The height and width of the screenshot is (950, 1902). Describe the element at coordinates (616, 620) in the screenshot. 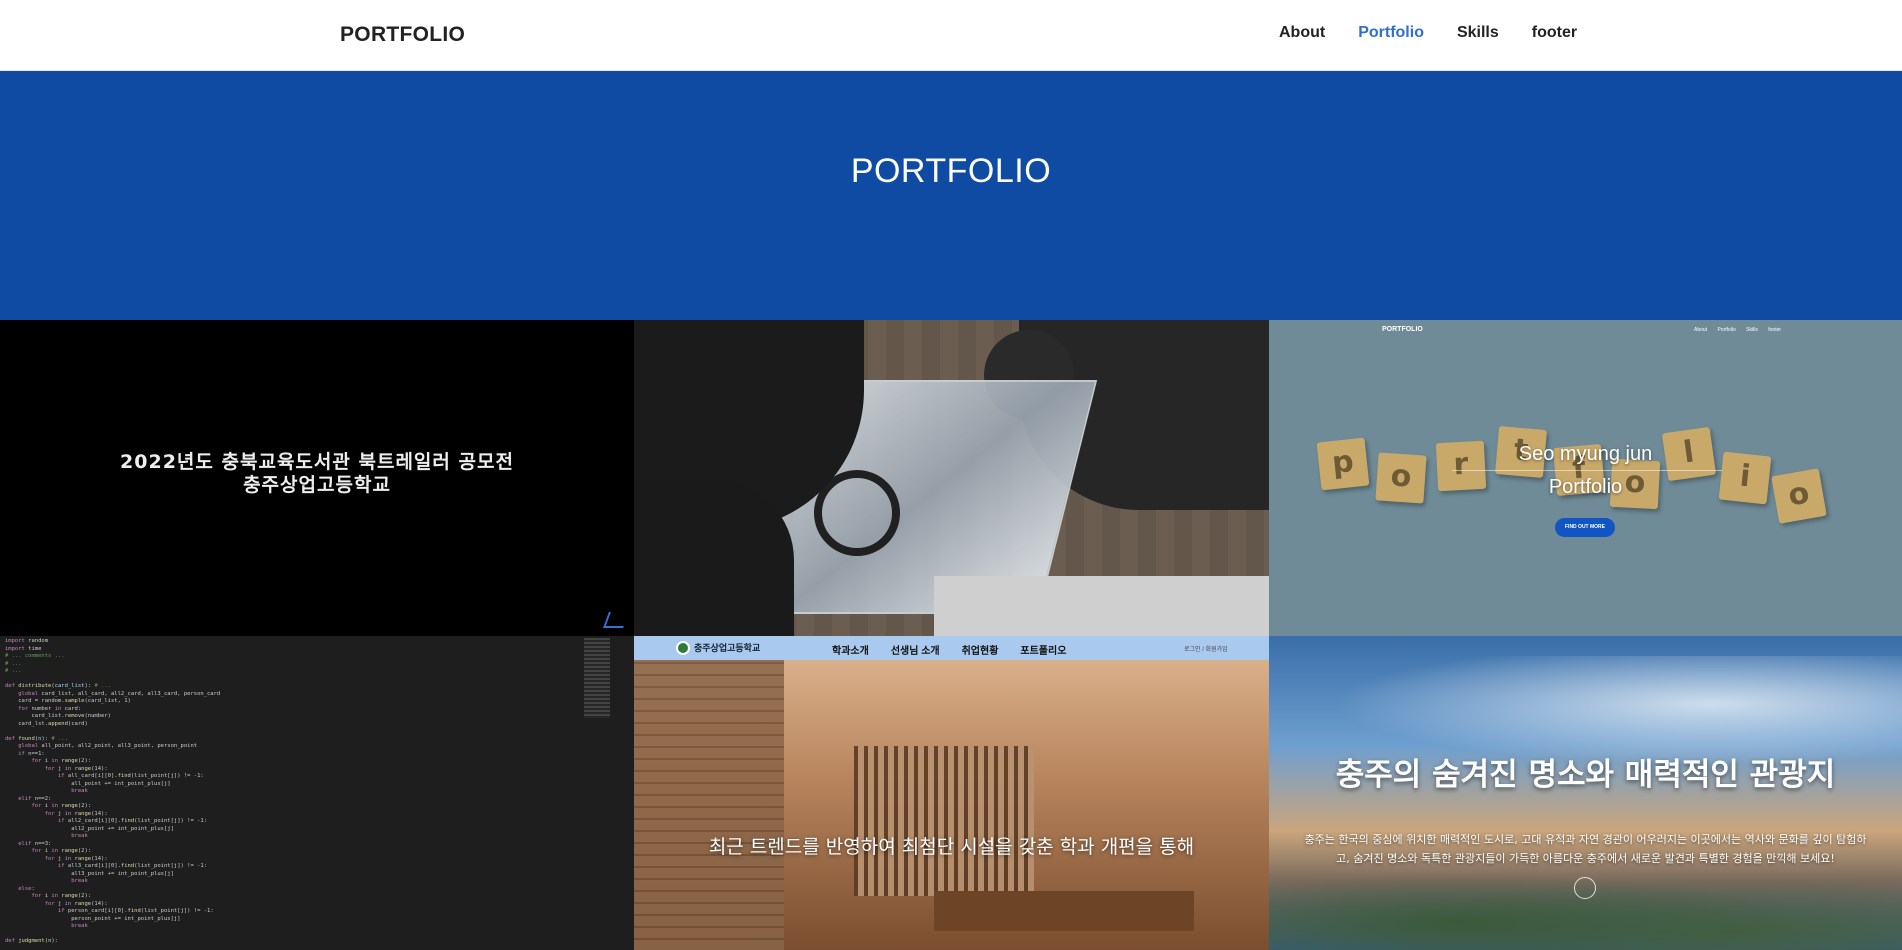

I see `corner-logo-icon` at that location.